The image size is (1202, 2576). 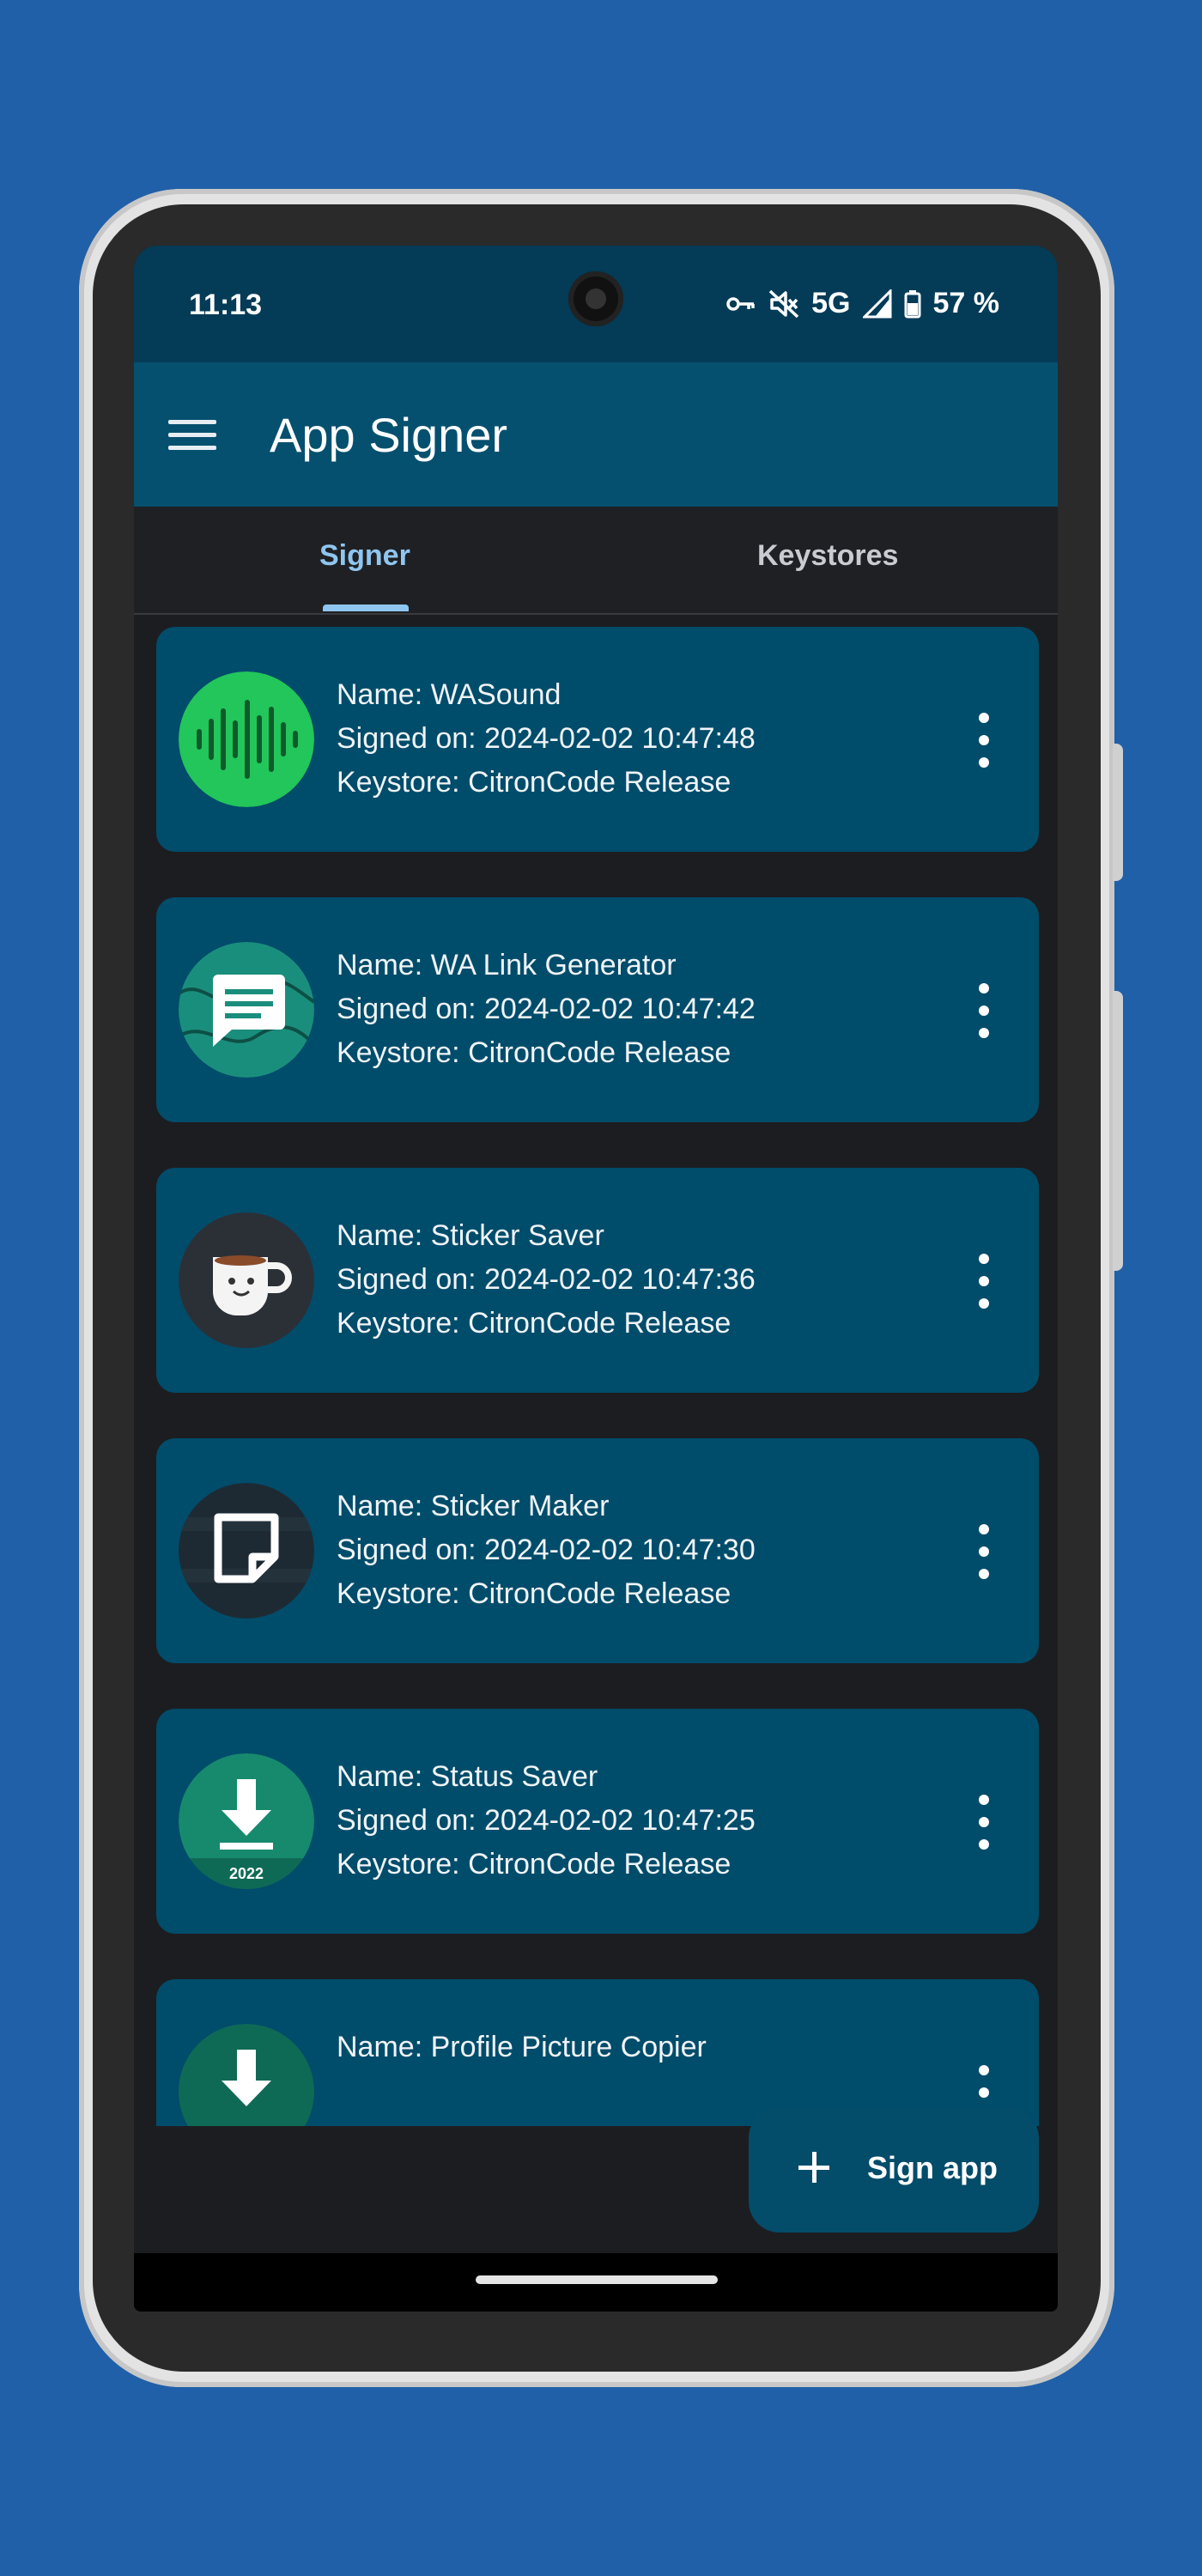 I want to click on app-name: Name: Sticker Maker, so click(x=473, y=1506).